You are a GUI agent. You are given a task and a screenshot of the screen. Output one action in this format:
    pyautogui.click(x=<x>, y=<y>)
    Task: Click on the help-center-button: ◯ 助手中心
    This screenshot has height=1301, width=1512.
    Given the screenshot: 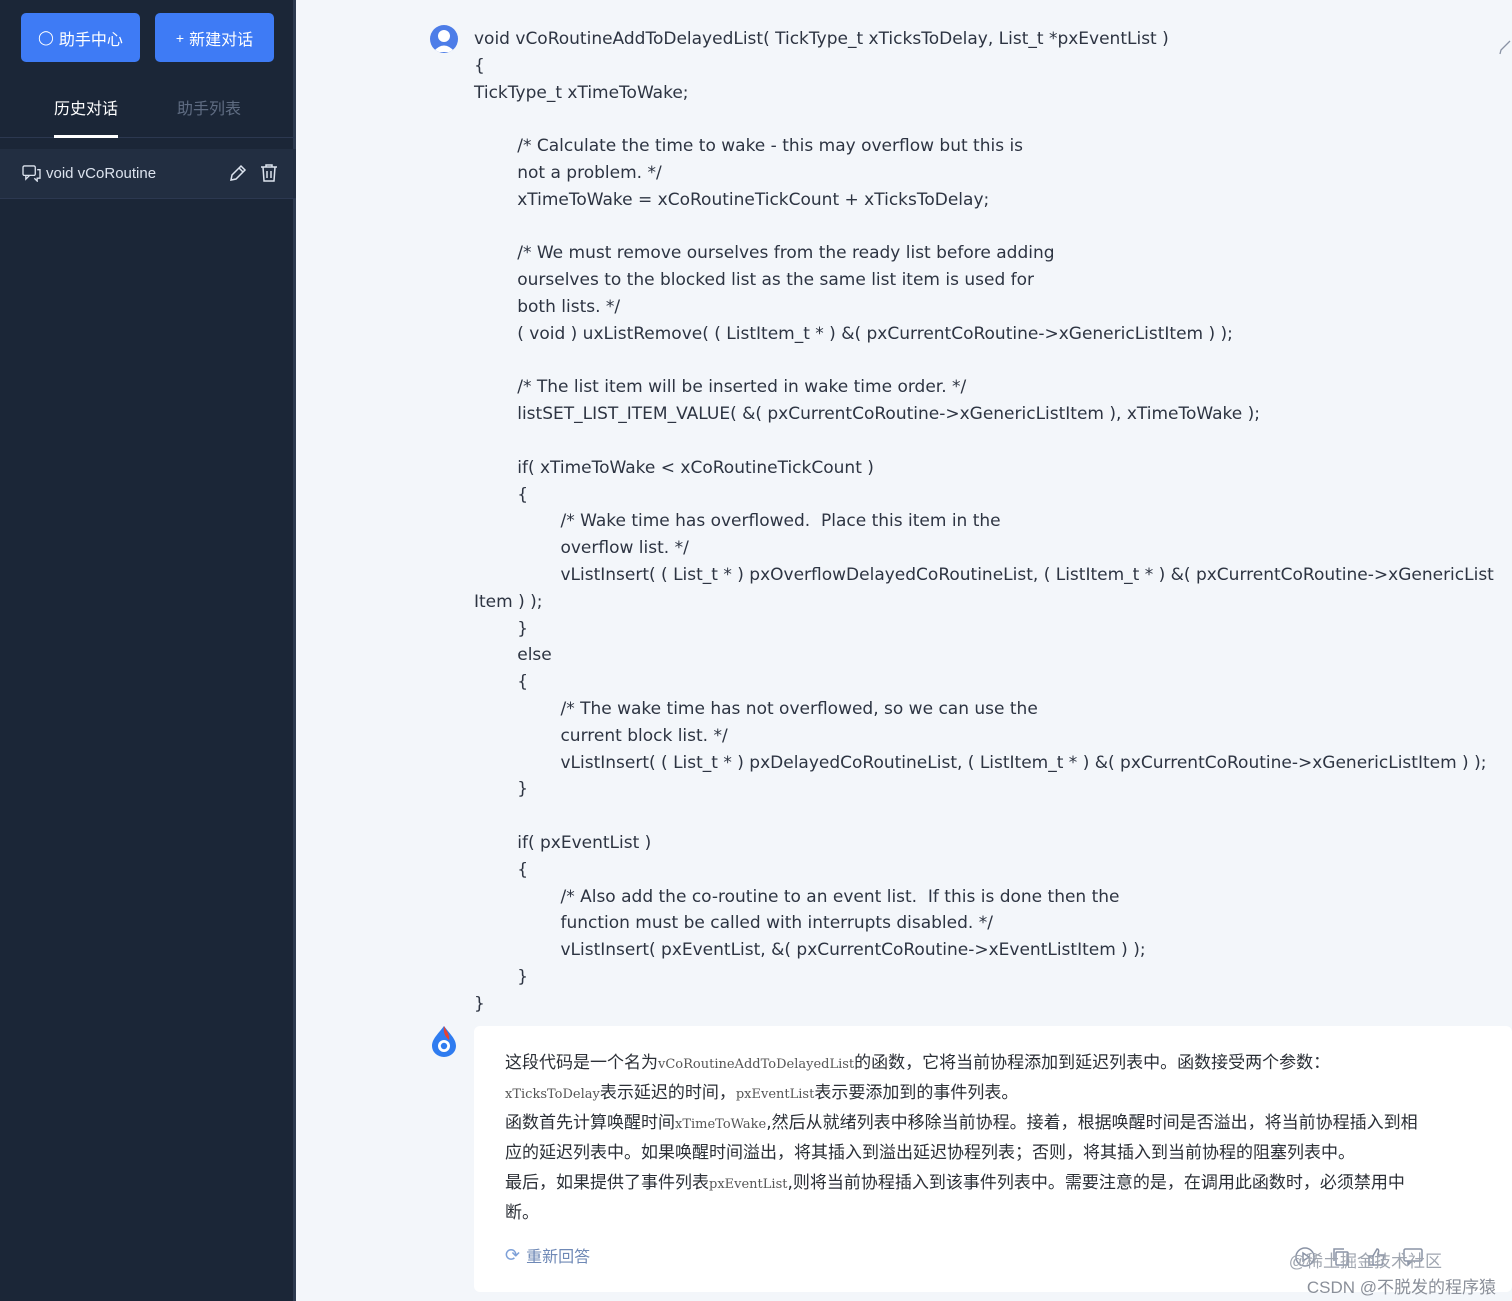 What is the action you would take?
    pyautogui.click(x=80, y=37)
    